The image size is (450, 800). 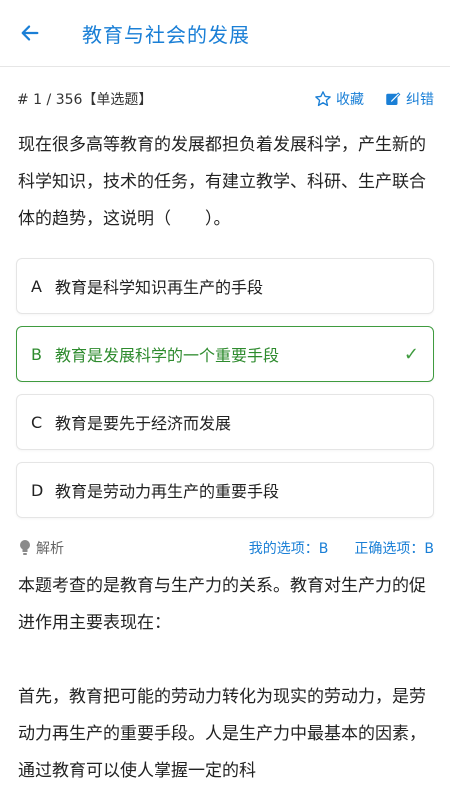 What do you see at coordinates (36, 354) in the screenshot?
I see `option-key: B` at bounding box center [36, 354].